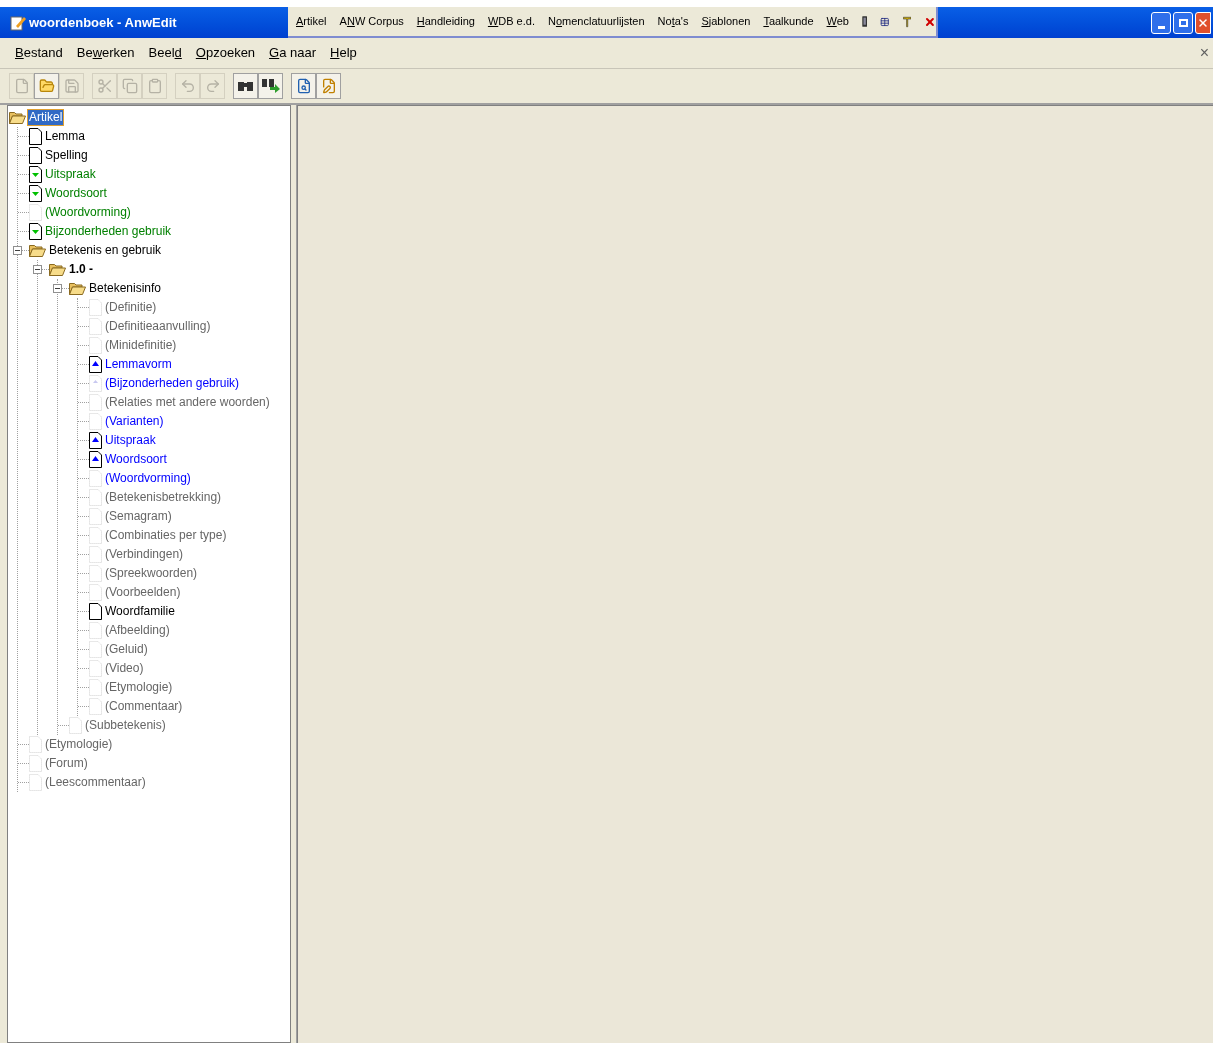 This screenshot has height=1043, width=1213. Describe the element at coordinates (124, 668) in the screenshot. I see `tree-item: (Video)` at that location.